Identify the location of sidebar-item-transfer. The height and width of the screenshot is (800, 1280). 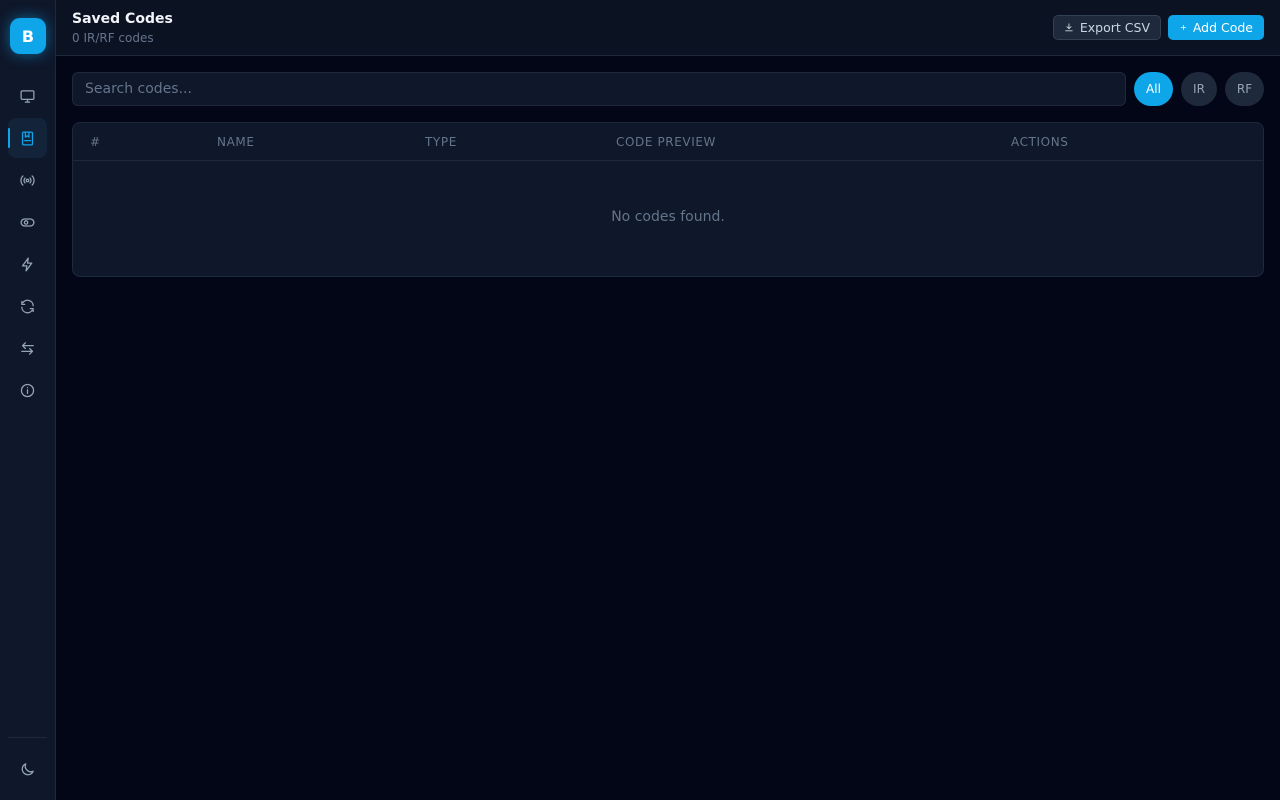
(27, 348).